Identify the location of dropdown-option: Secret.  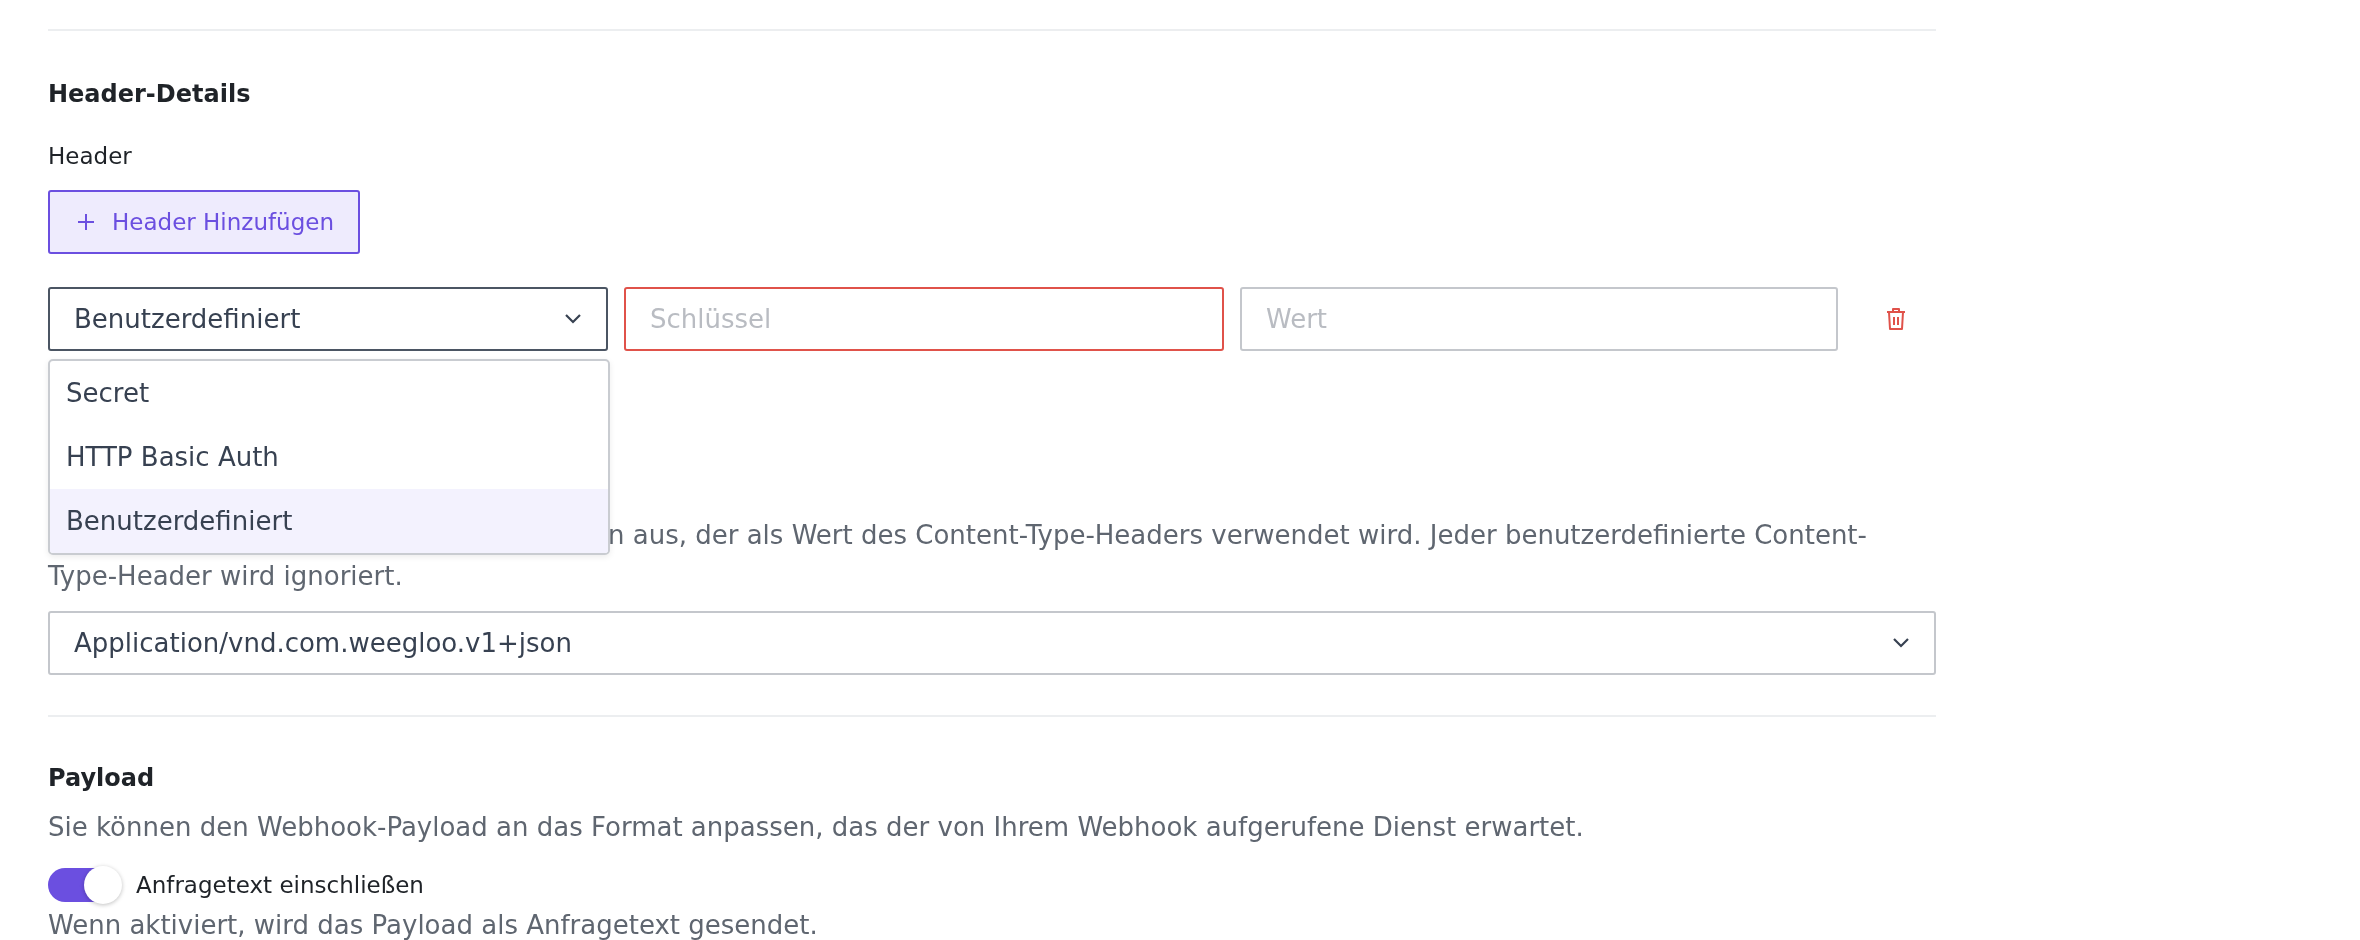
(329, 393).